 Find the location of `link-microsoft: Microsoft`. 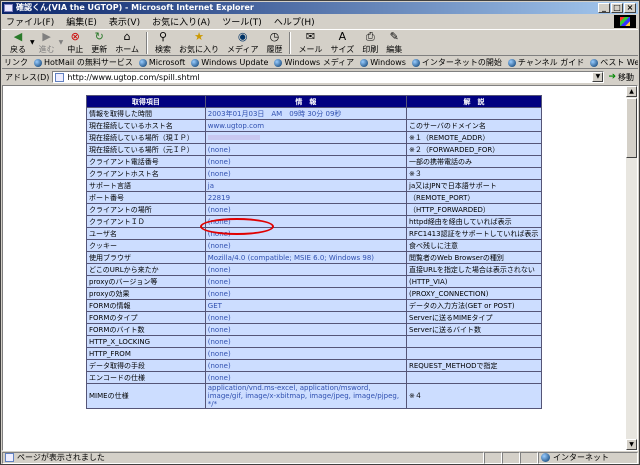

link-microsoft: Microsoft is located at coordinates (162, 62).